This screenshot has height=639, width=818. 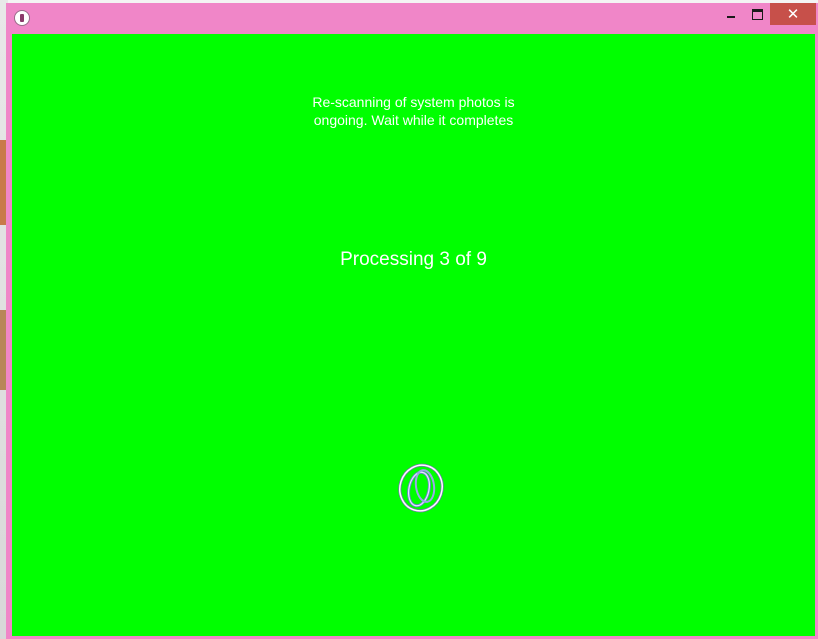 I want to click on app-icon, so click(x=22, y=18).